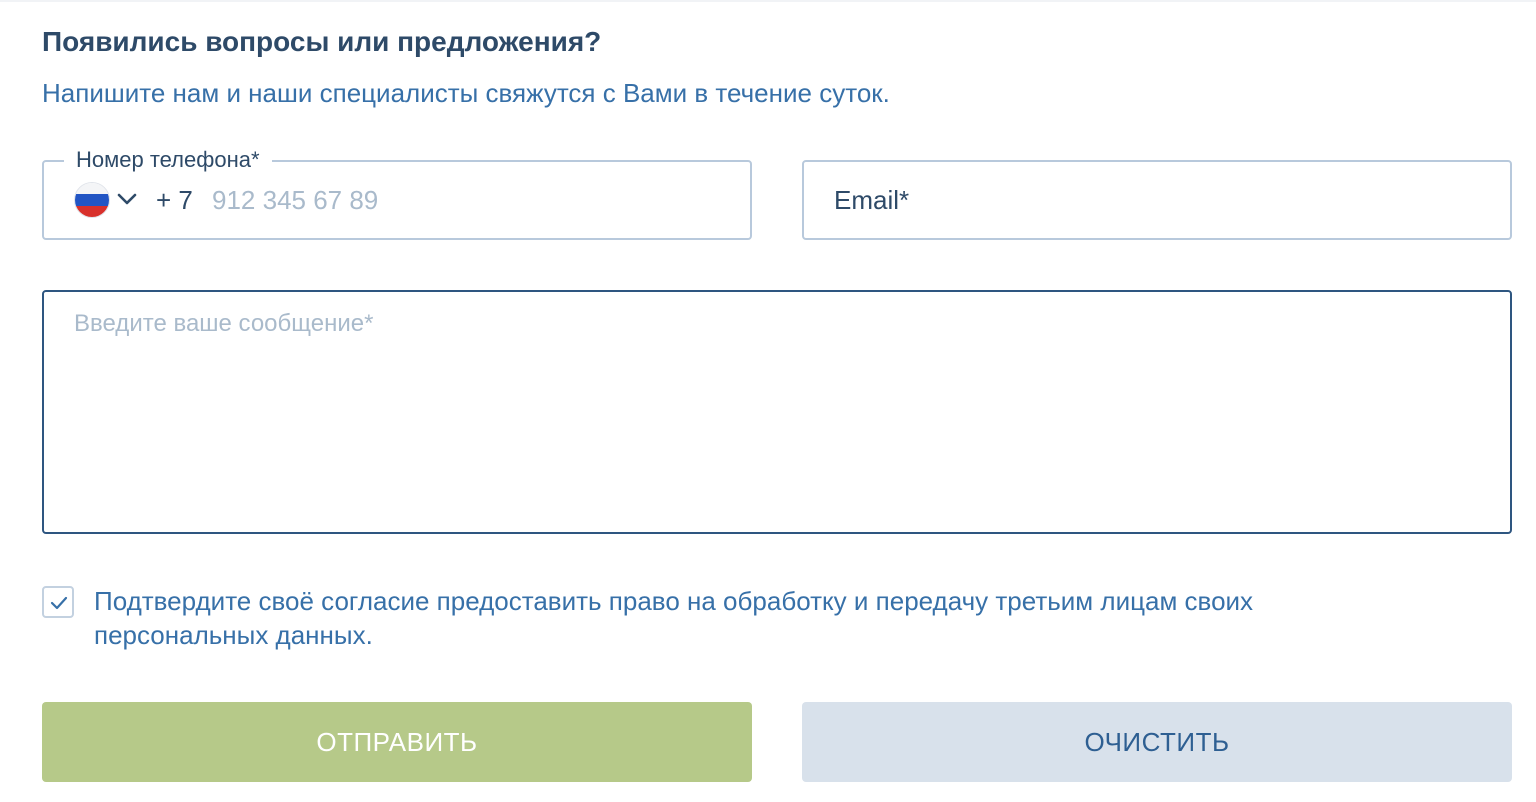 This screenshot has width=1536, height=802. What do you see at coordinates (1157, 742) in the screenshot?
I see `clear-button: ОЧИСТИТЬ` at bounding box center [1157, 742].